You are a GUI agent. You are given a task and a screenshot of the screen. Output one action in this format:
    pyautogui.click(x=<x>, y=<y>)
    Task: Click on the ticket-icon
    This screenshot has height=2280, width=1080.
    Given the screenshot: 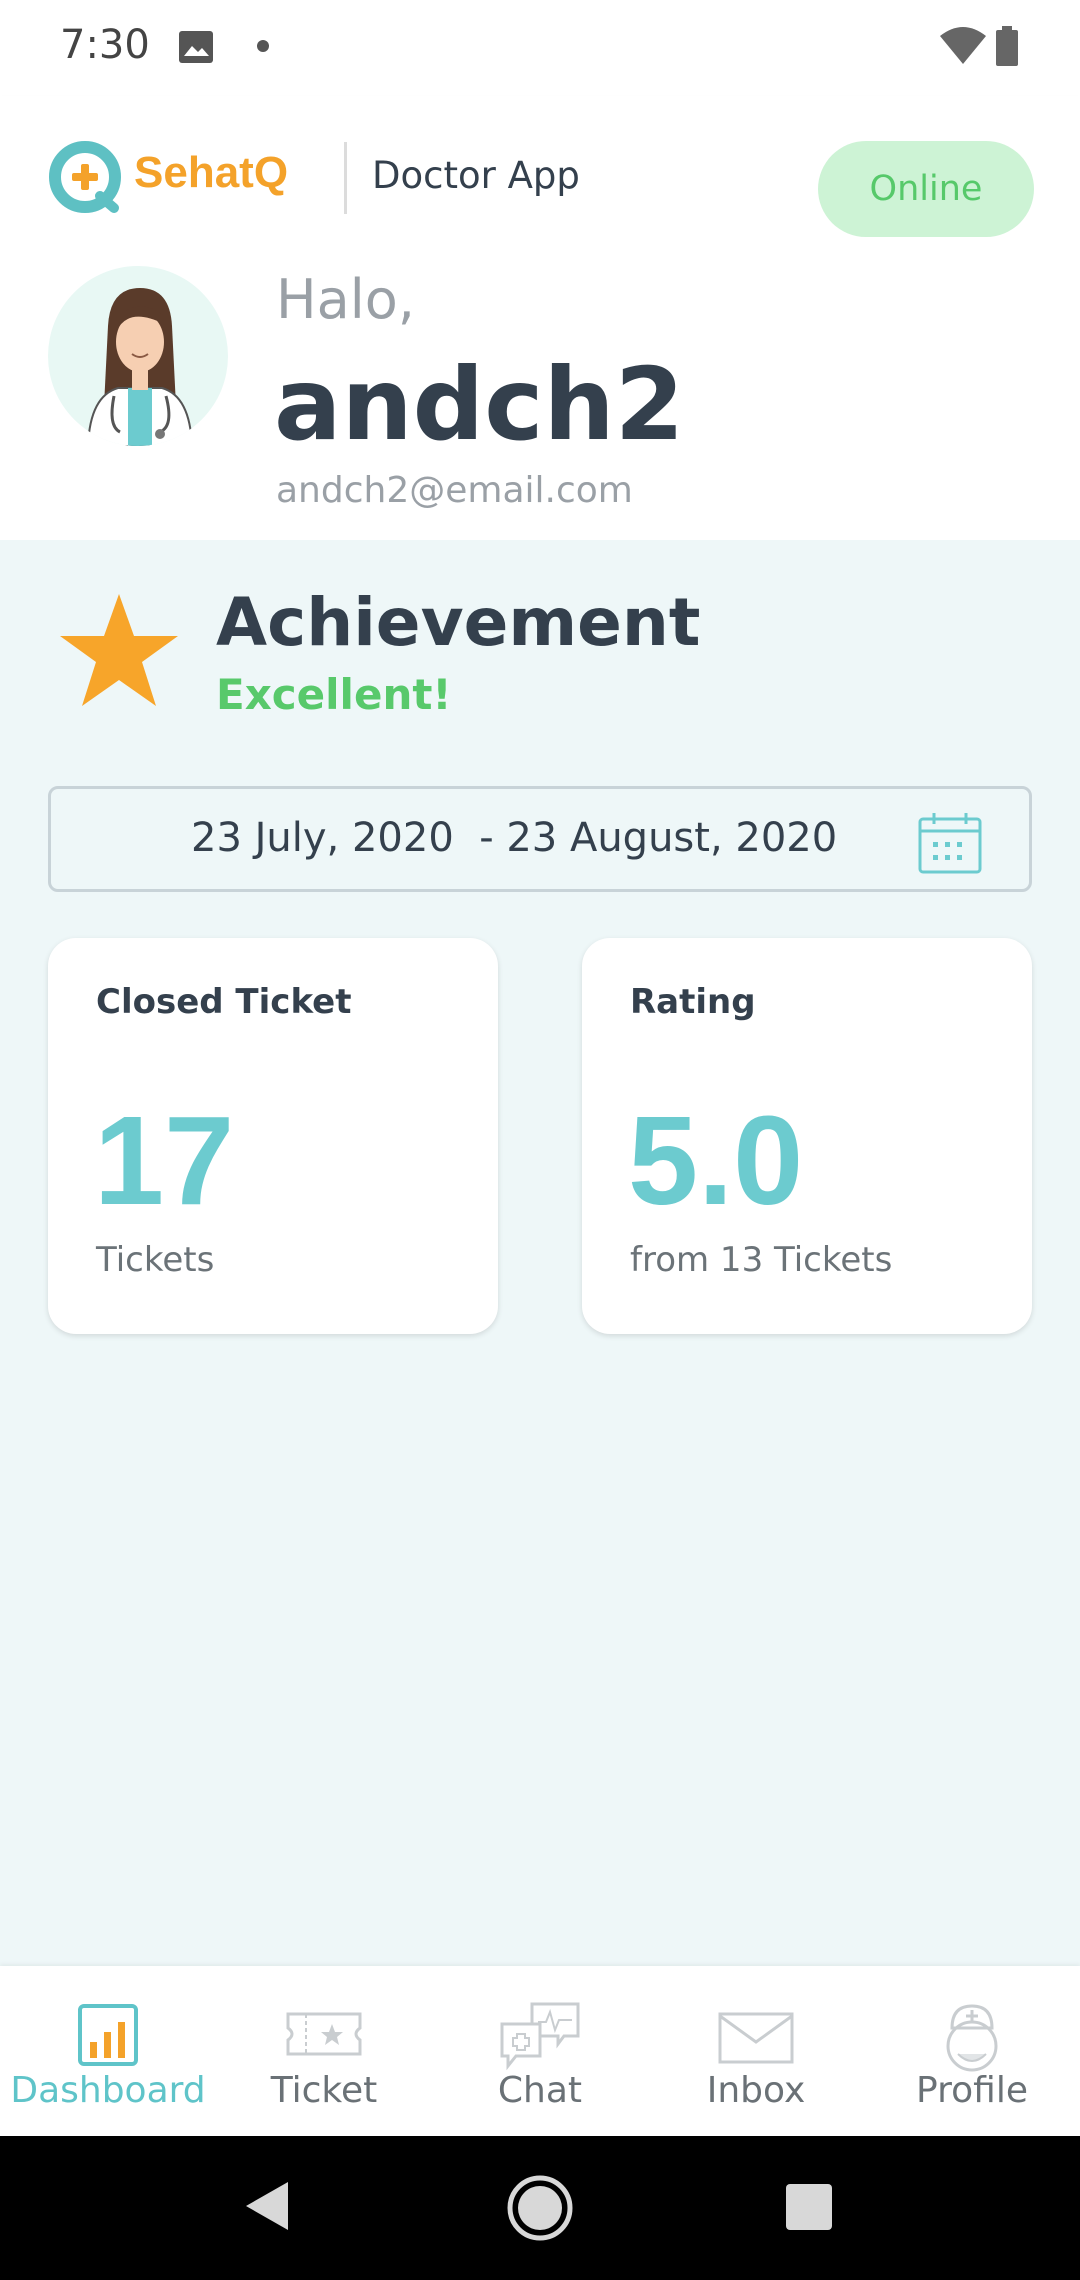 What is the action you would take?
    pyautogui.click(x=324, y=2034)
    